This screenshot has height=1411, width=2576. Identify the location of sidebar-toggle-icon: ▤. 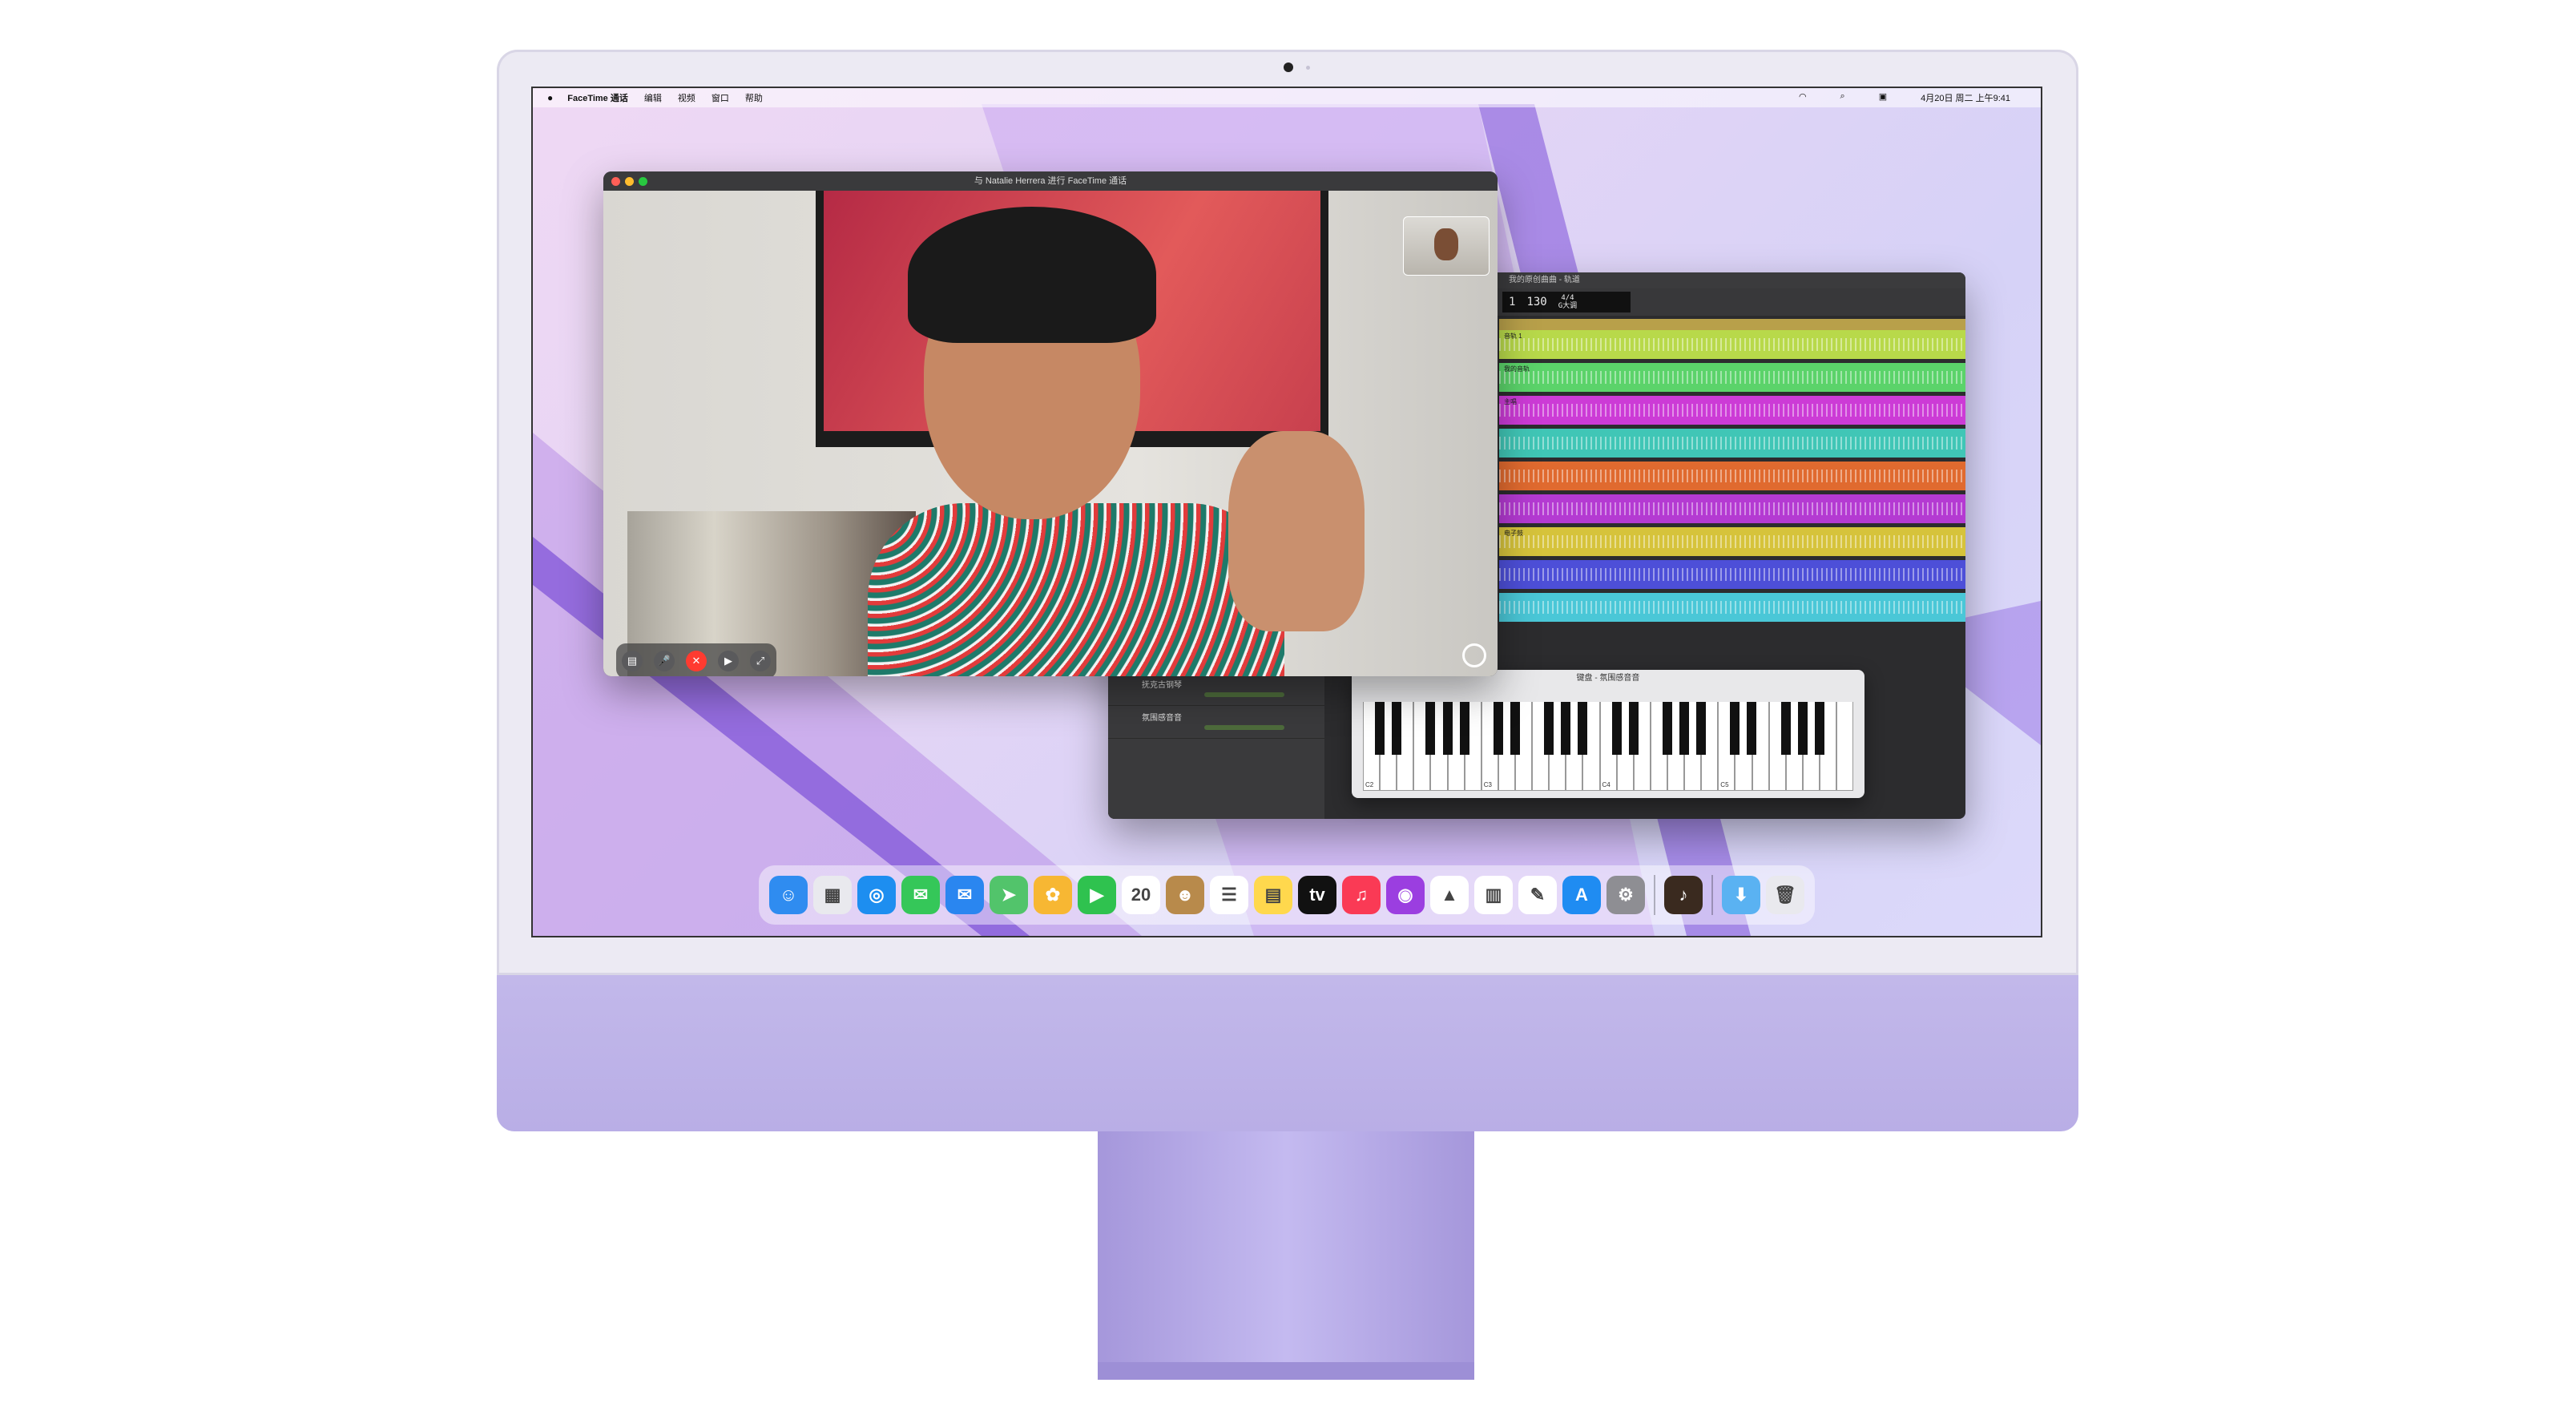
(632, 661).